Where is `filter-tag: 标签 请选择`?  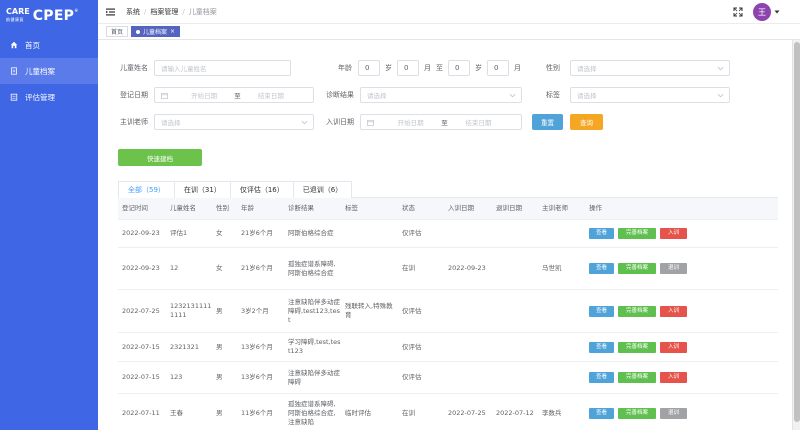 filter-tag: 标签 请选择 is located at coordinates (638, 95).